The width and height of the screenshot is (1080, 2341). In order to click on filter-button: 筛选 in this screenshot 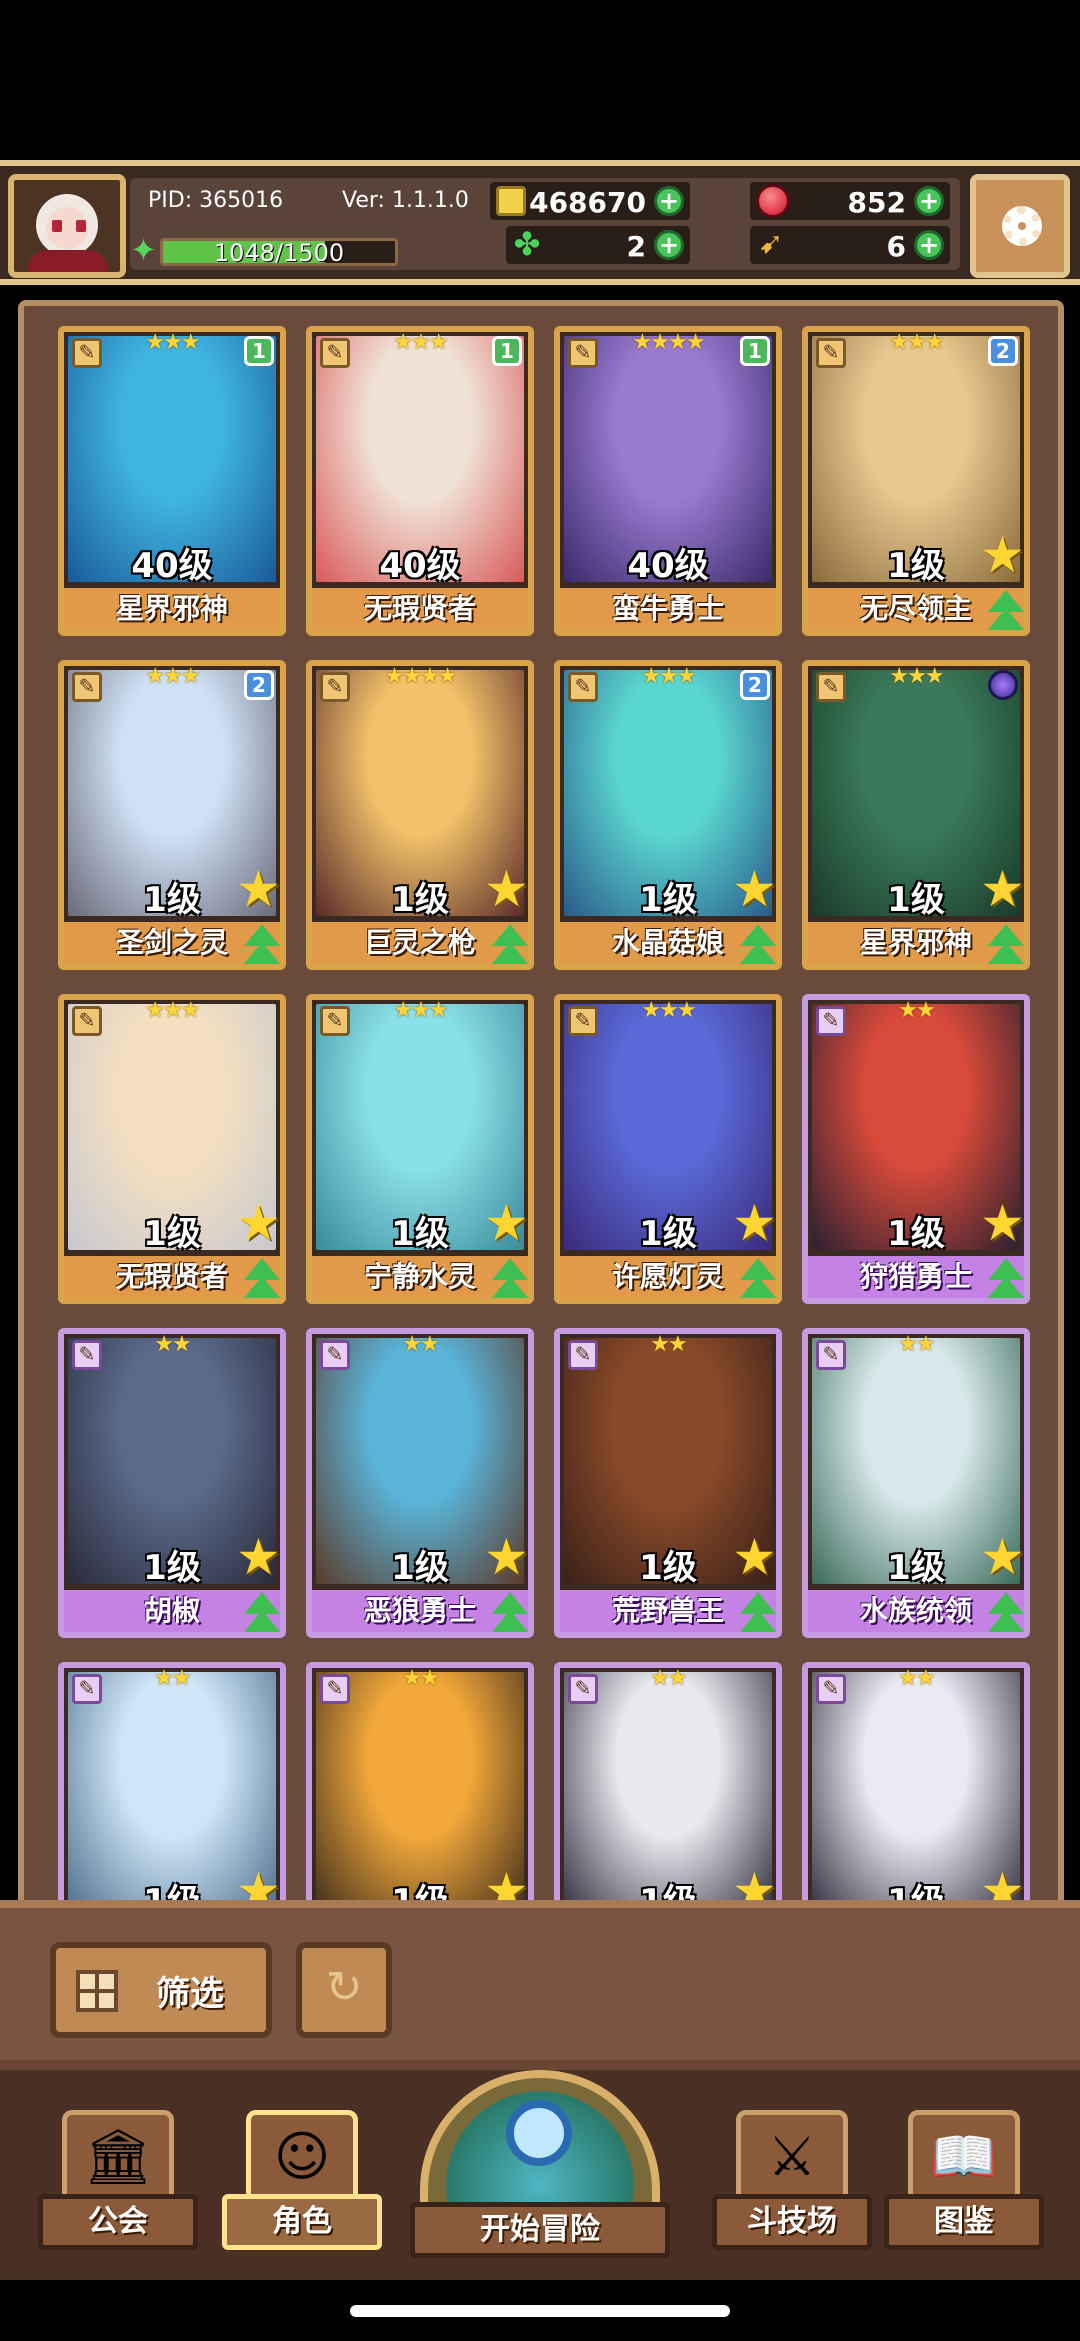, I will do `click(161, 1990)`.